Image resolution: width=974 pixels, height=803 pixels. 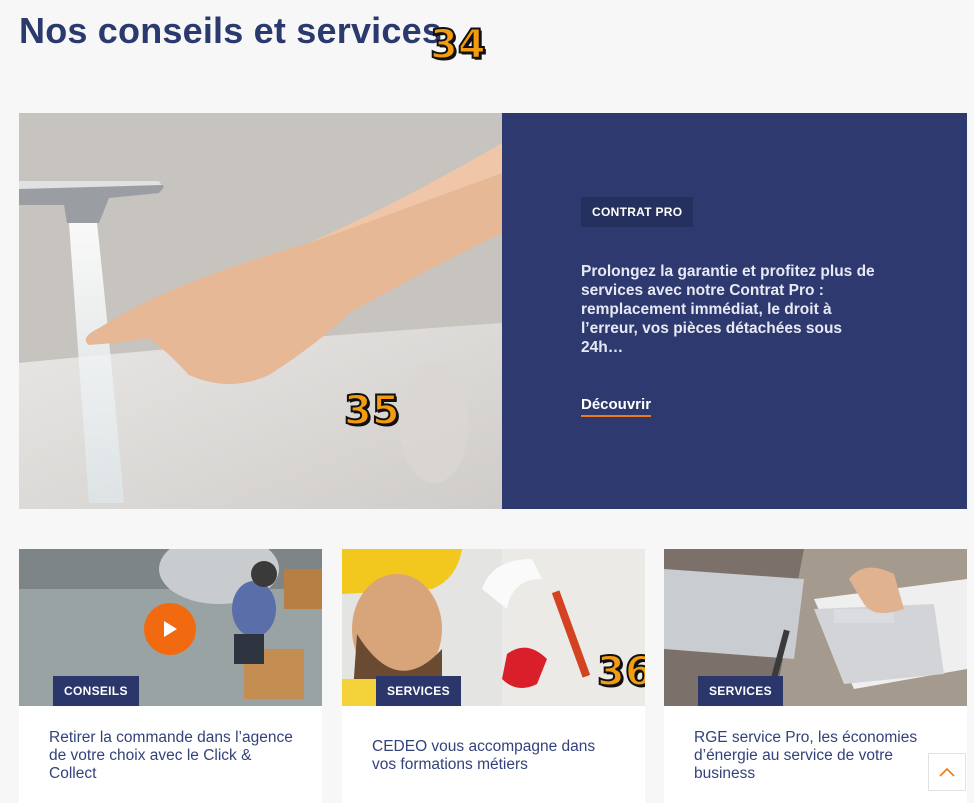 I want to click on video-play-button, so click(x=170, y=629).